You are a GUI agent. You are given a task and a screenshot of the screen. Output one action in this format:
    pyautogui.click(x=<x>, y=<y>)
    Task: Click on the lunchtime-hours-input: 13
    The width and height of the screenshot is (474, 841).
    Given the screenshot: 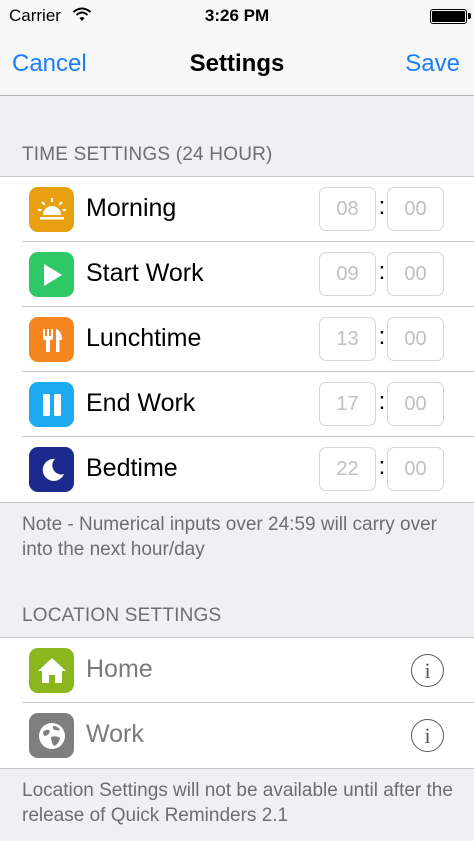 What is the action you would take?
    pyautogui.click(x=347, y=339)
    